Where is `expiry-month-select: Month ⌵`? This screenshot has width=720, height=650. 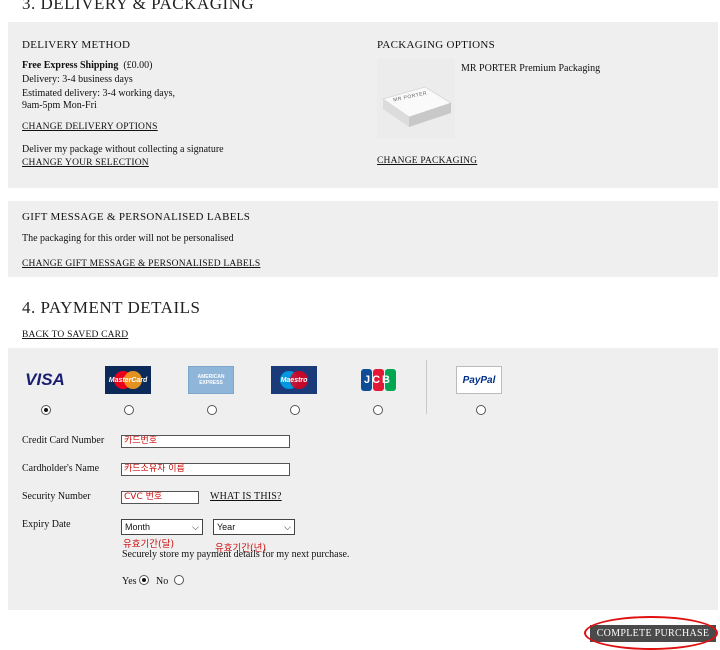 expiry-month-select: Month ⌵ is located at coordinates (162, 527).